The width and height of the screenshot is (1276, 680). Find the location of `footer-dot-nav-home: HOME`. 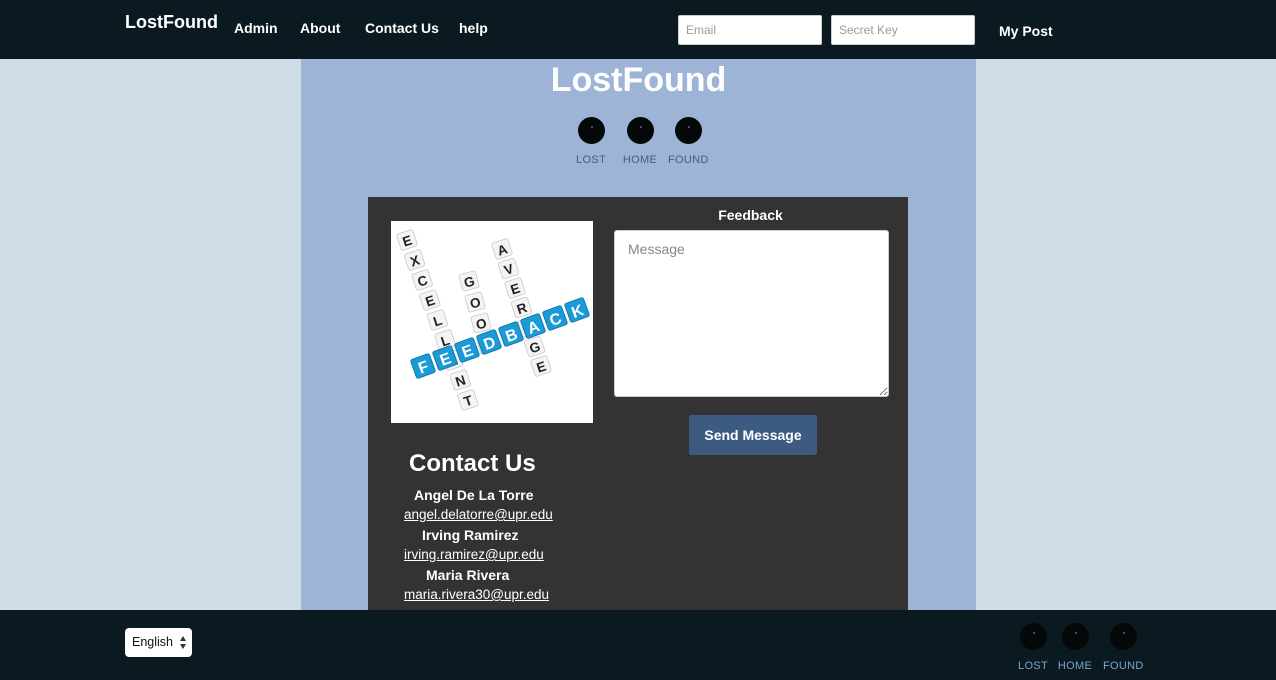

footer-dot-nav-home: HOME is located at coordinates (1075, 647).